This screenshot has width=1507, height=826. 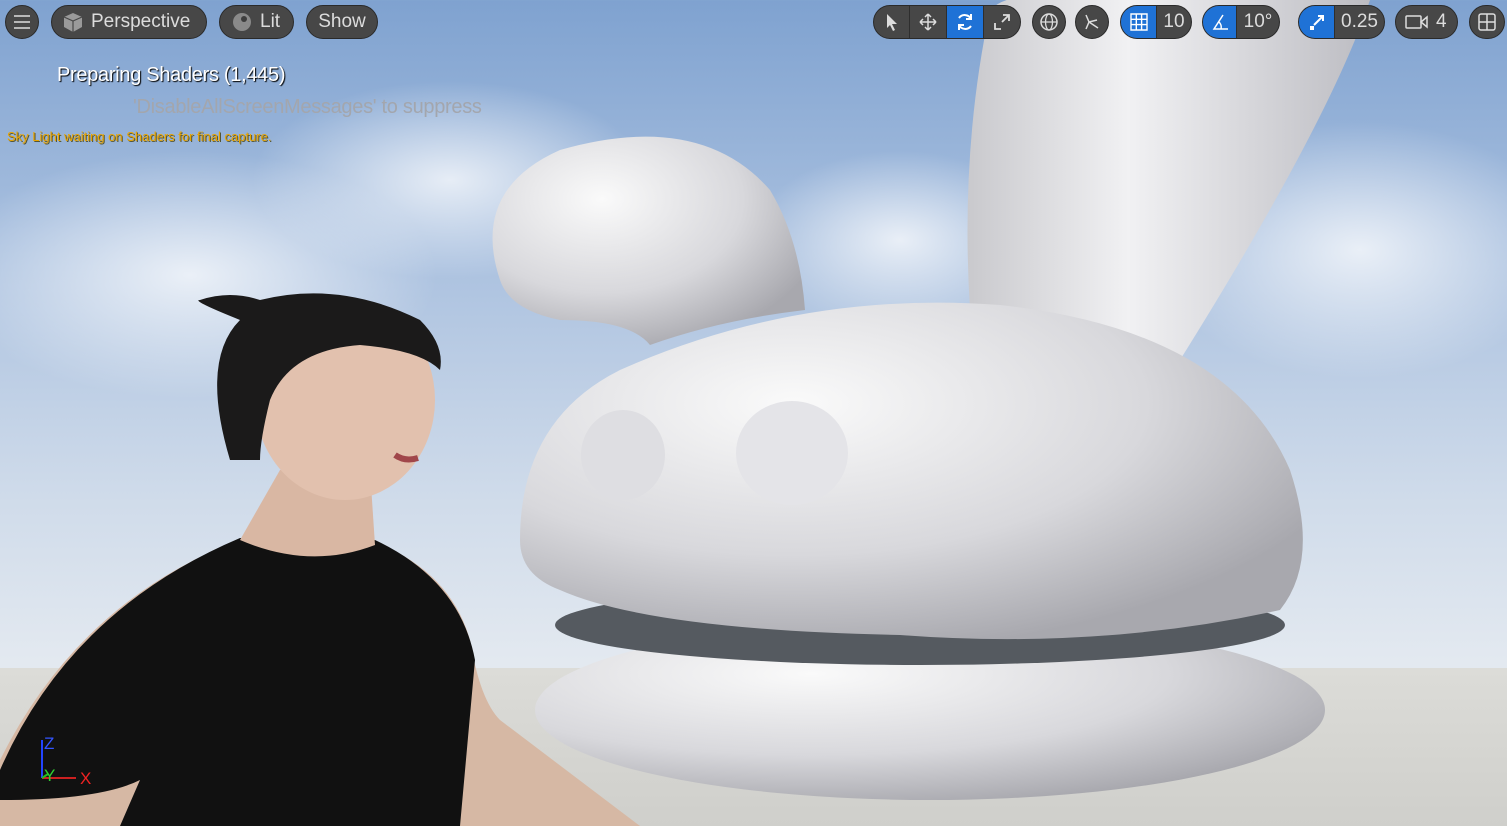 I want to click on scale-snap-value: 0.25, so click(x=1359, y=22).